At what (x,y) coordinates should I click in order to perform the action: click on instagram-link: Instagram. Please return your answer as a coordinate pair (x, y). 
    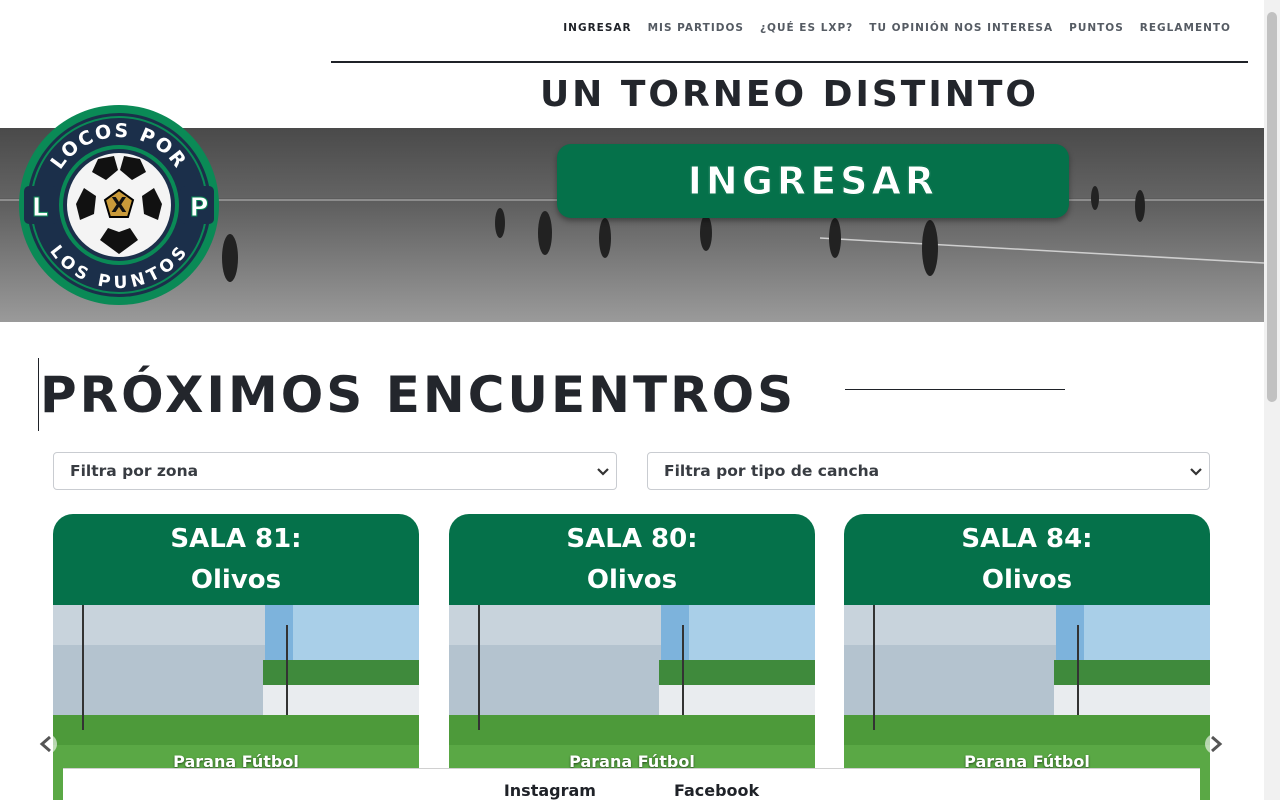
    Looking at the image, I should click on (550, 790).